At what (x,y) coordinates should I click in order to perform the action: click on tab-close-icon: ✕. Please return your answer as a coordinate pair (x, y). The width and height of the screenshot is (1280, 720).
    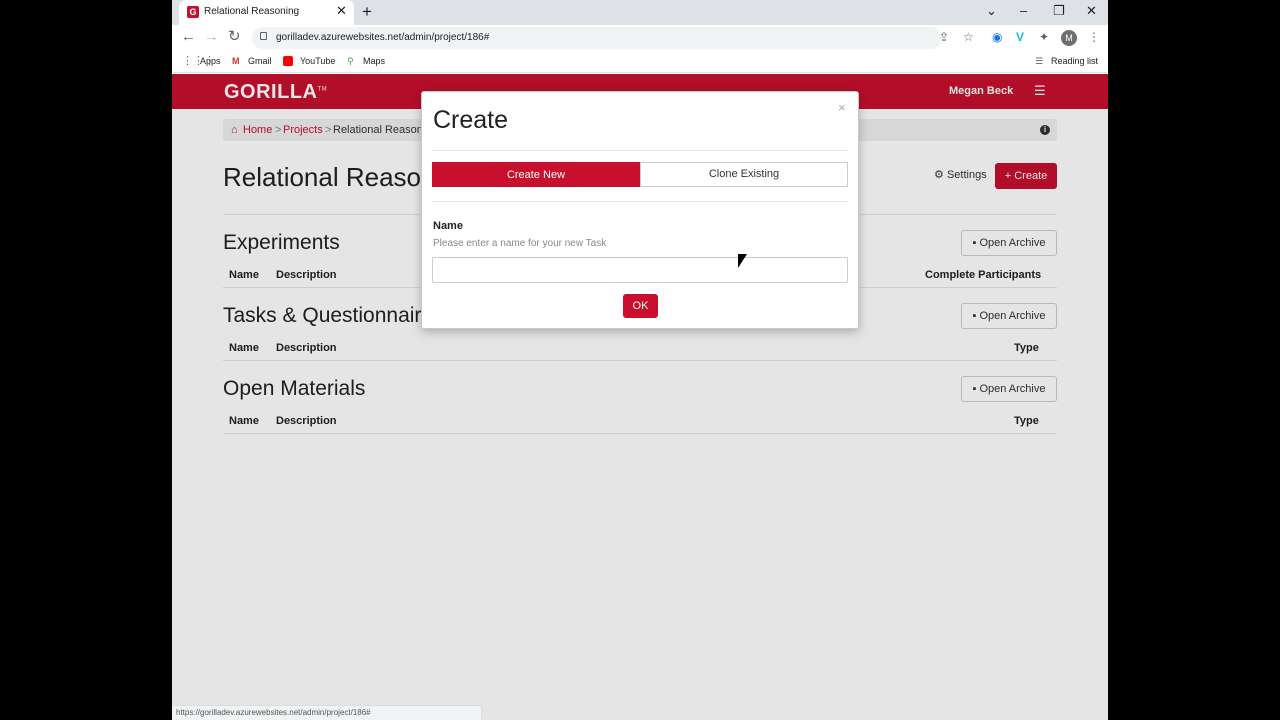
    Looking at the image, I should click on (341, 11).